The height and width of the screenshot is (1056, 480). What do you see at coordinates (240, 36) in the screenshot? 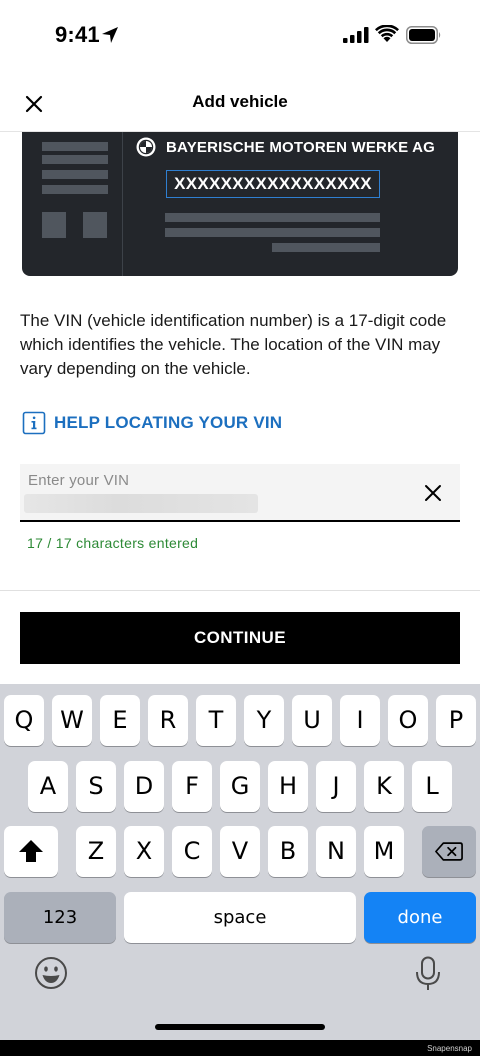
I see `status-bar: 9:41` at bounding box center [240, 36].